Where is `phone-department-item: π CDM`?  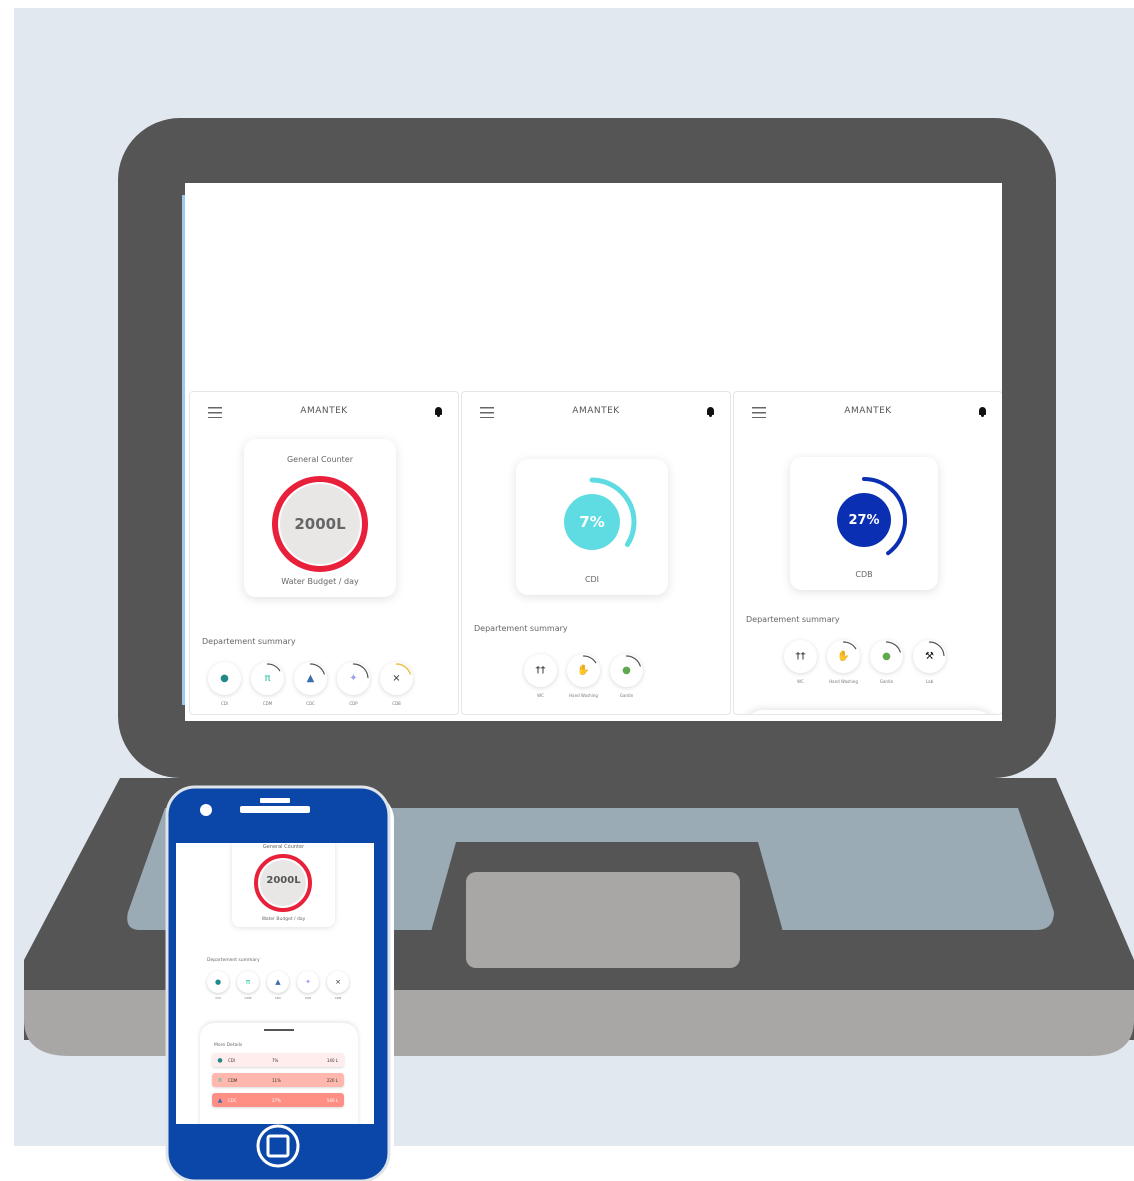 phone-department-item: π CDM is located at coordinates (248, 985).